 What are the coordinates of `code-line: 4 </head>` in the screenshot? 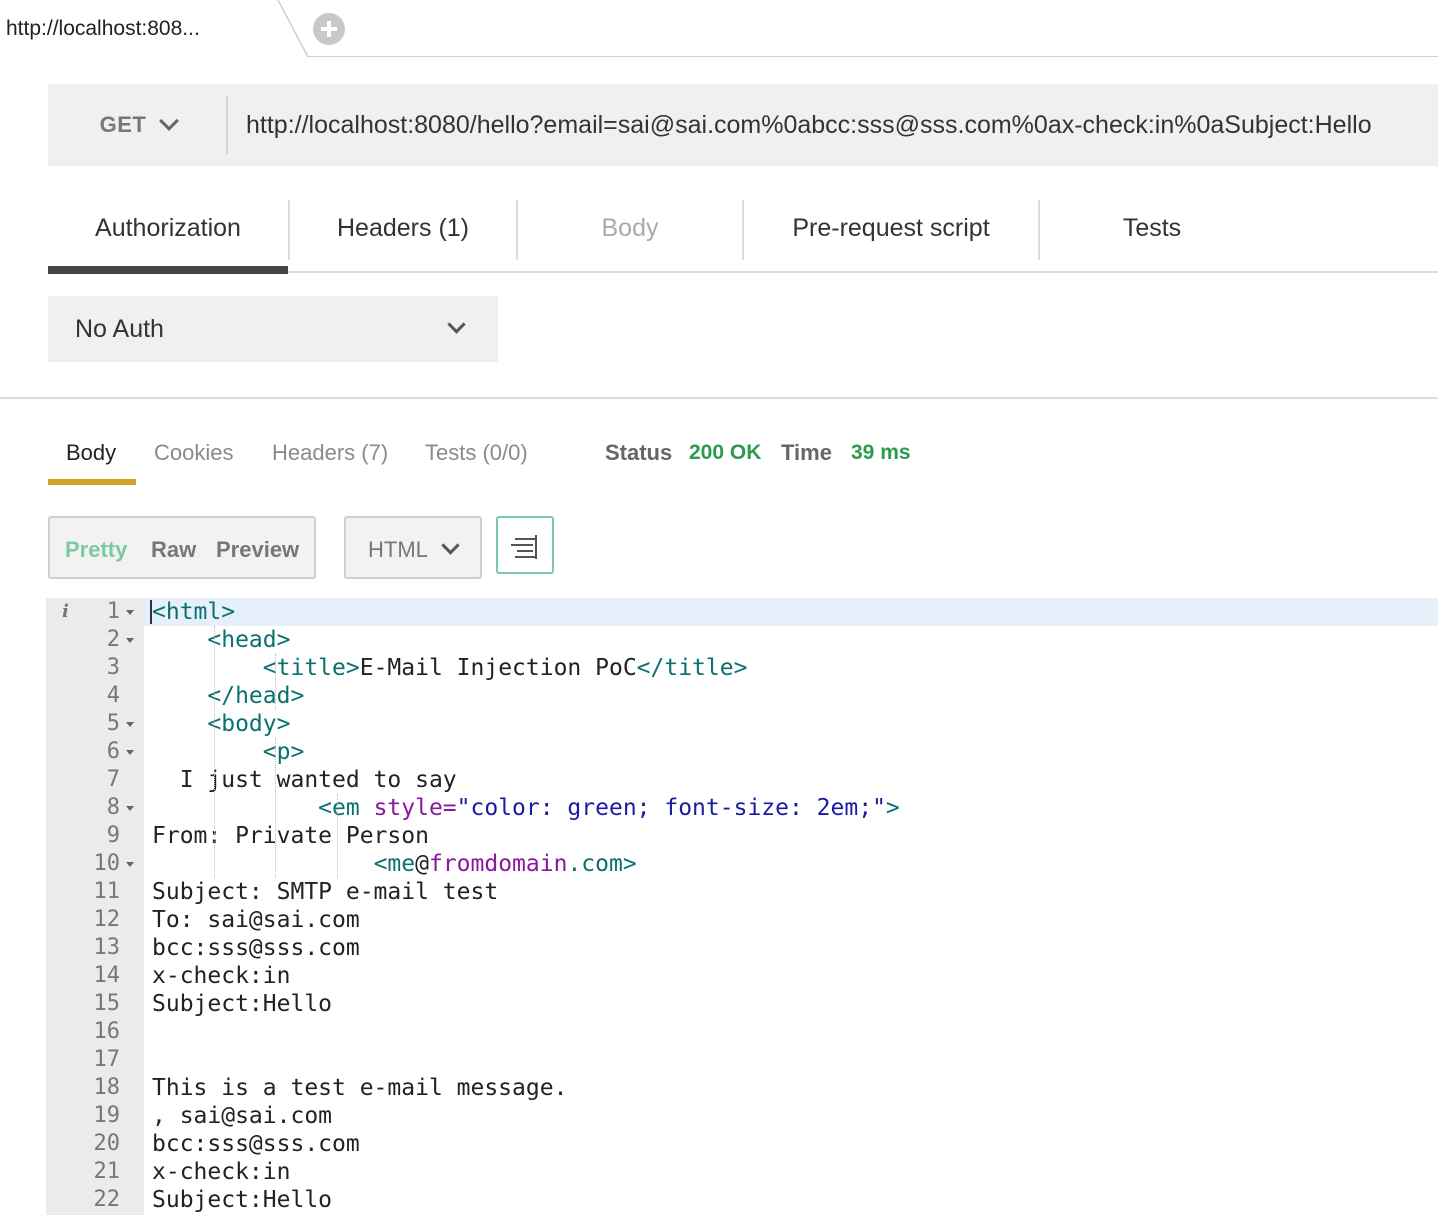 It's located at (742, 696).